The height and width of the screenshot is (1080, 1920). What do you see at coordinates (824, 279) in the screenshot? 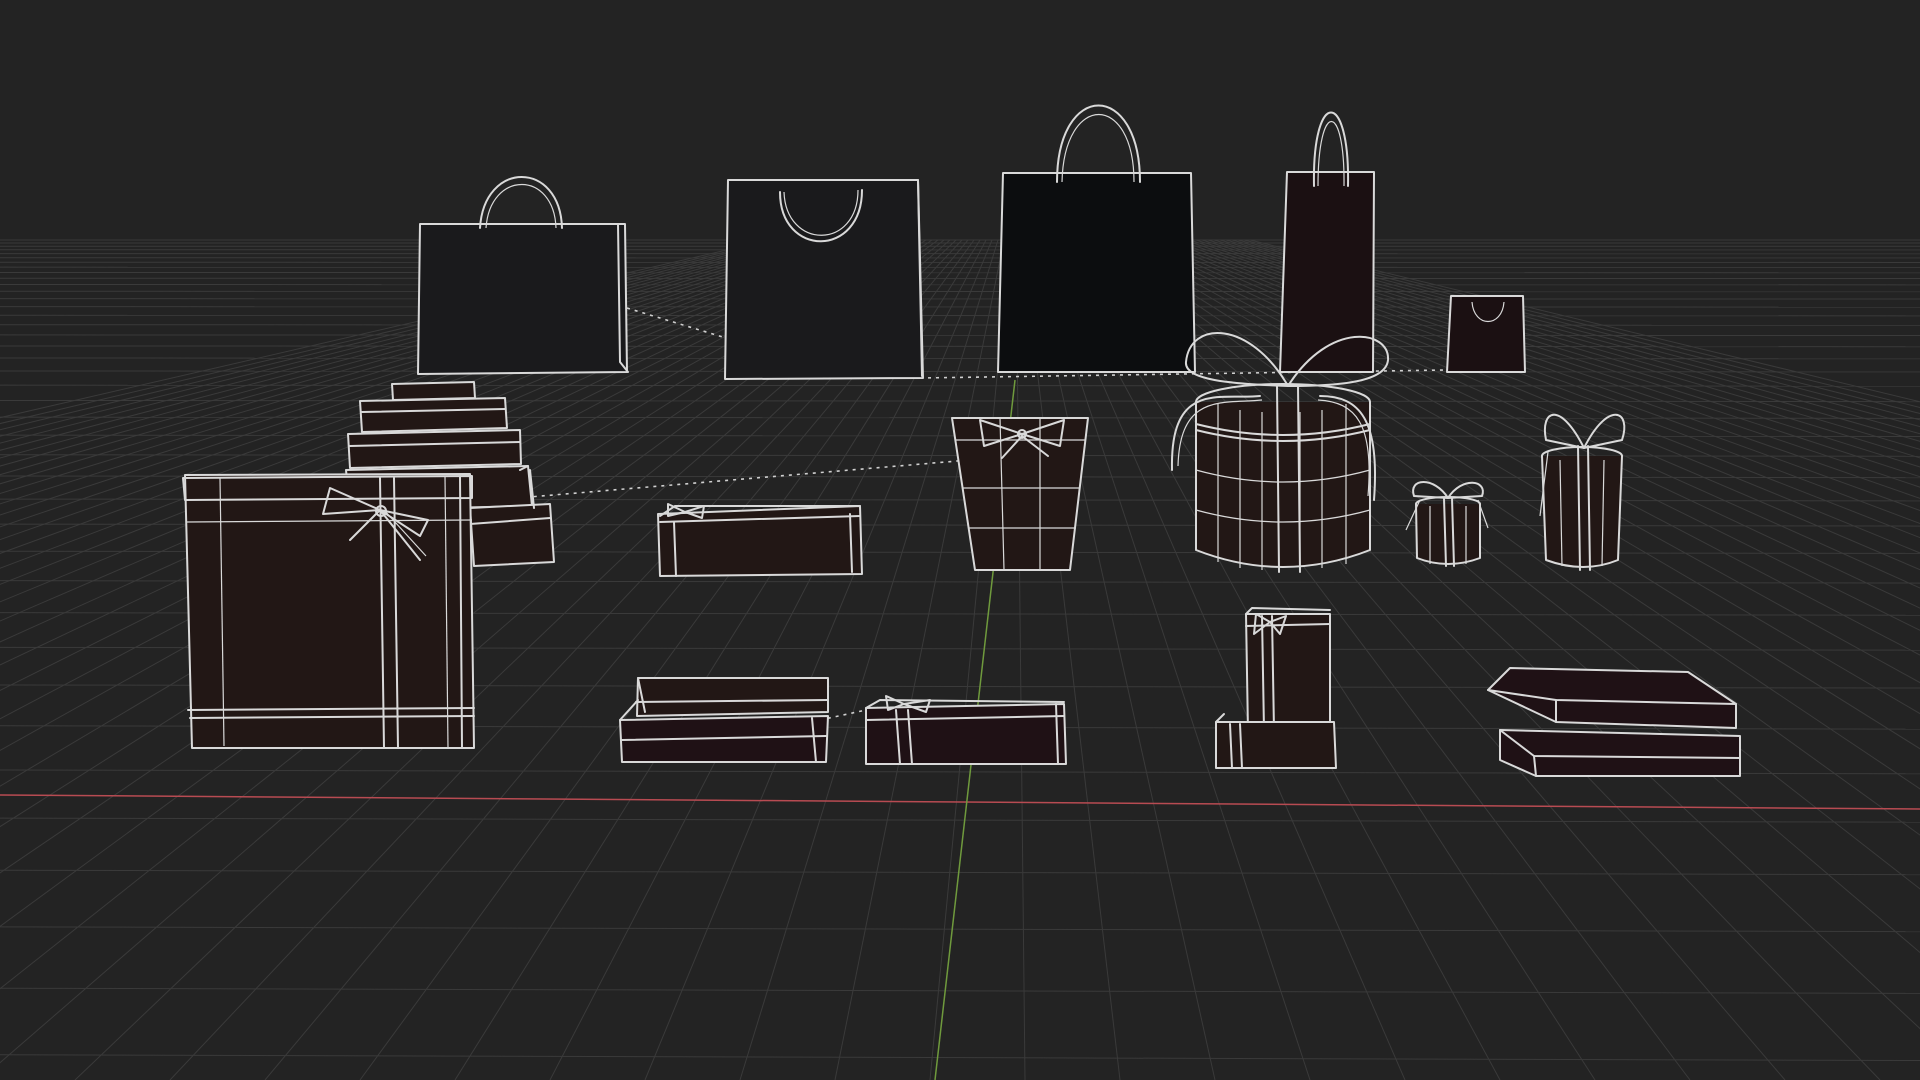
I see `shopping-bag-square` at bounding box center [824, 279].